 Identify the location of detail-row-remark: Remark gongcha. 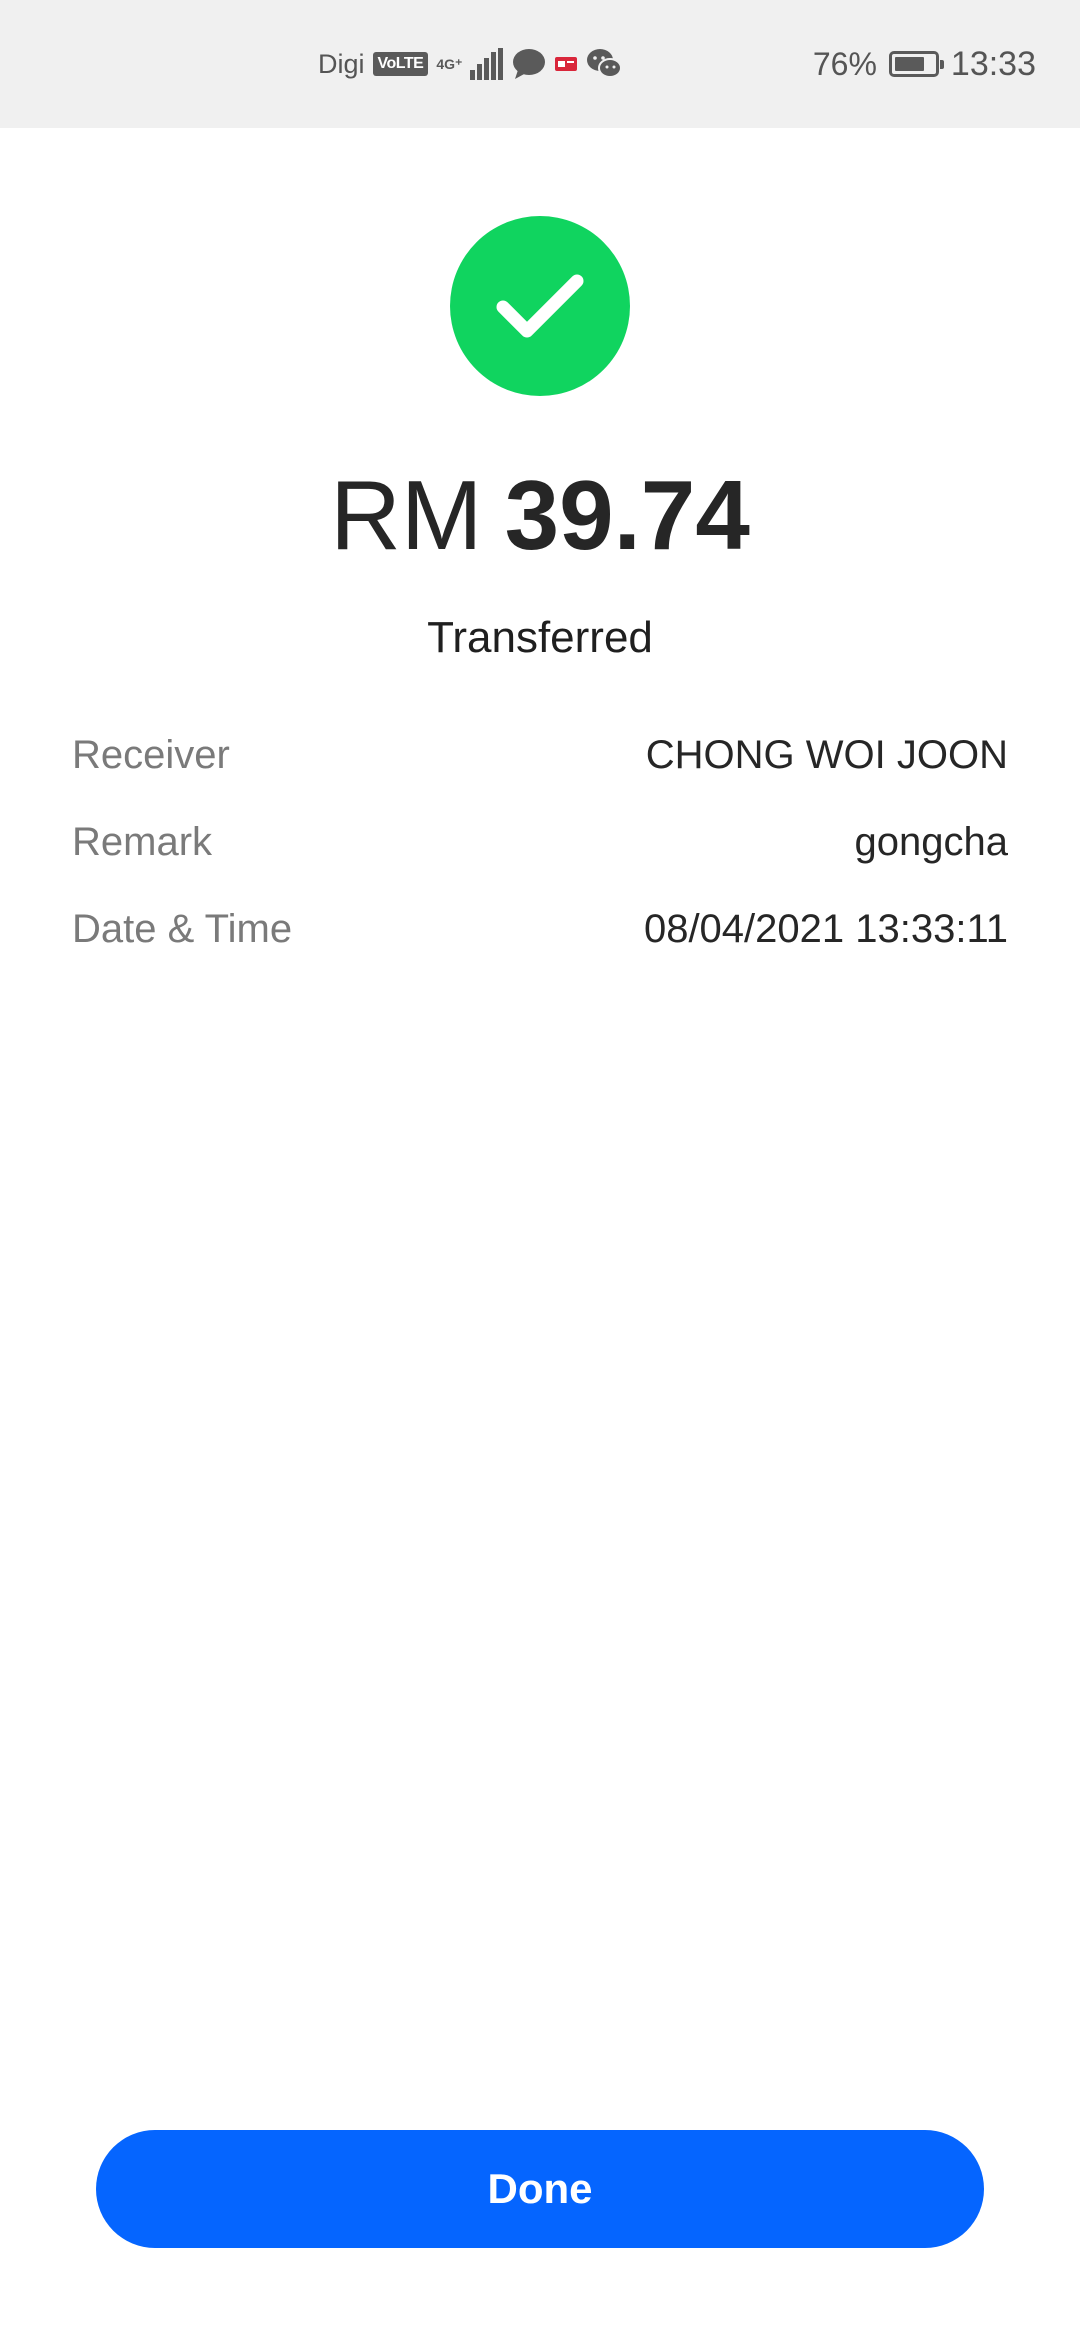
(540, 842).